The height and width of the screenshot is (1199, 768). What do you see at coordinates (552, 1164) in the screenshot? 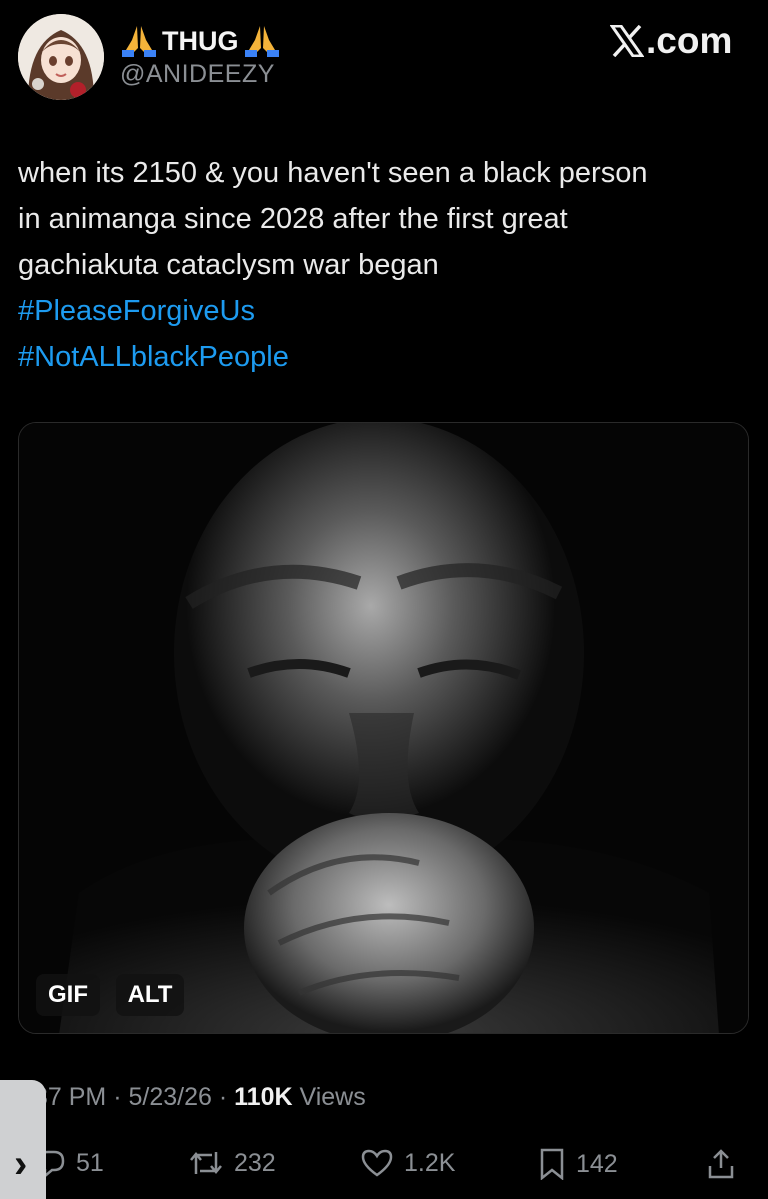
I see `bookmark-icon` at bounding box center [552, 1164].